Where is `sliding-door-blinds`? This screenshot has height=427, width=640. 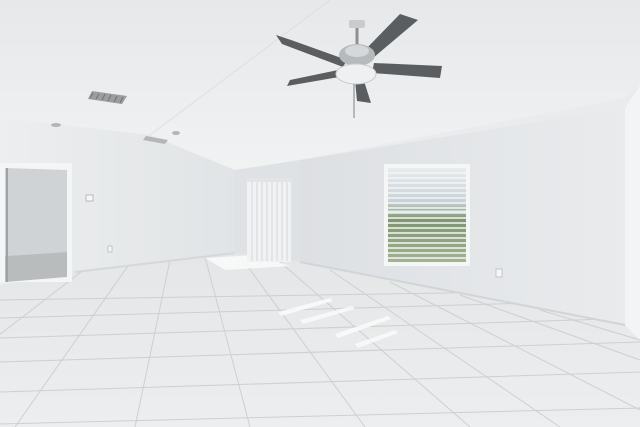
sliding-door-blinds is located at coordinates (269, 220).